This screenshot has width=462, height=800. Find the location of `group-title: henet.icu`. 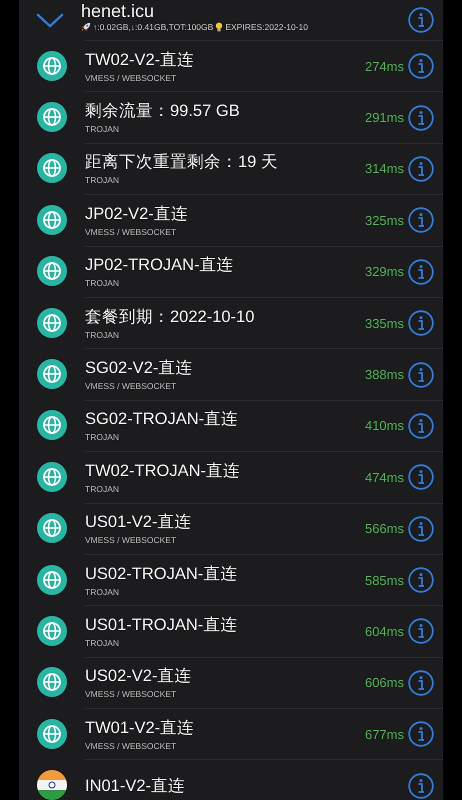

group-title: henet.icu is located at coordinates (118, 11).